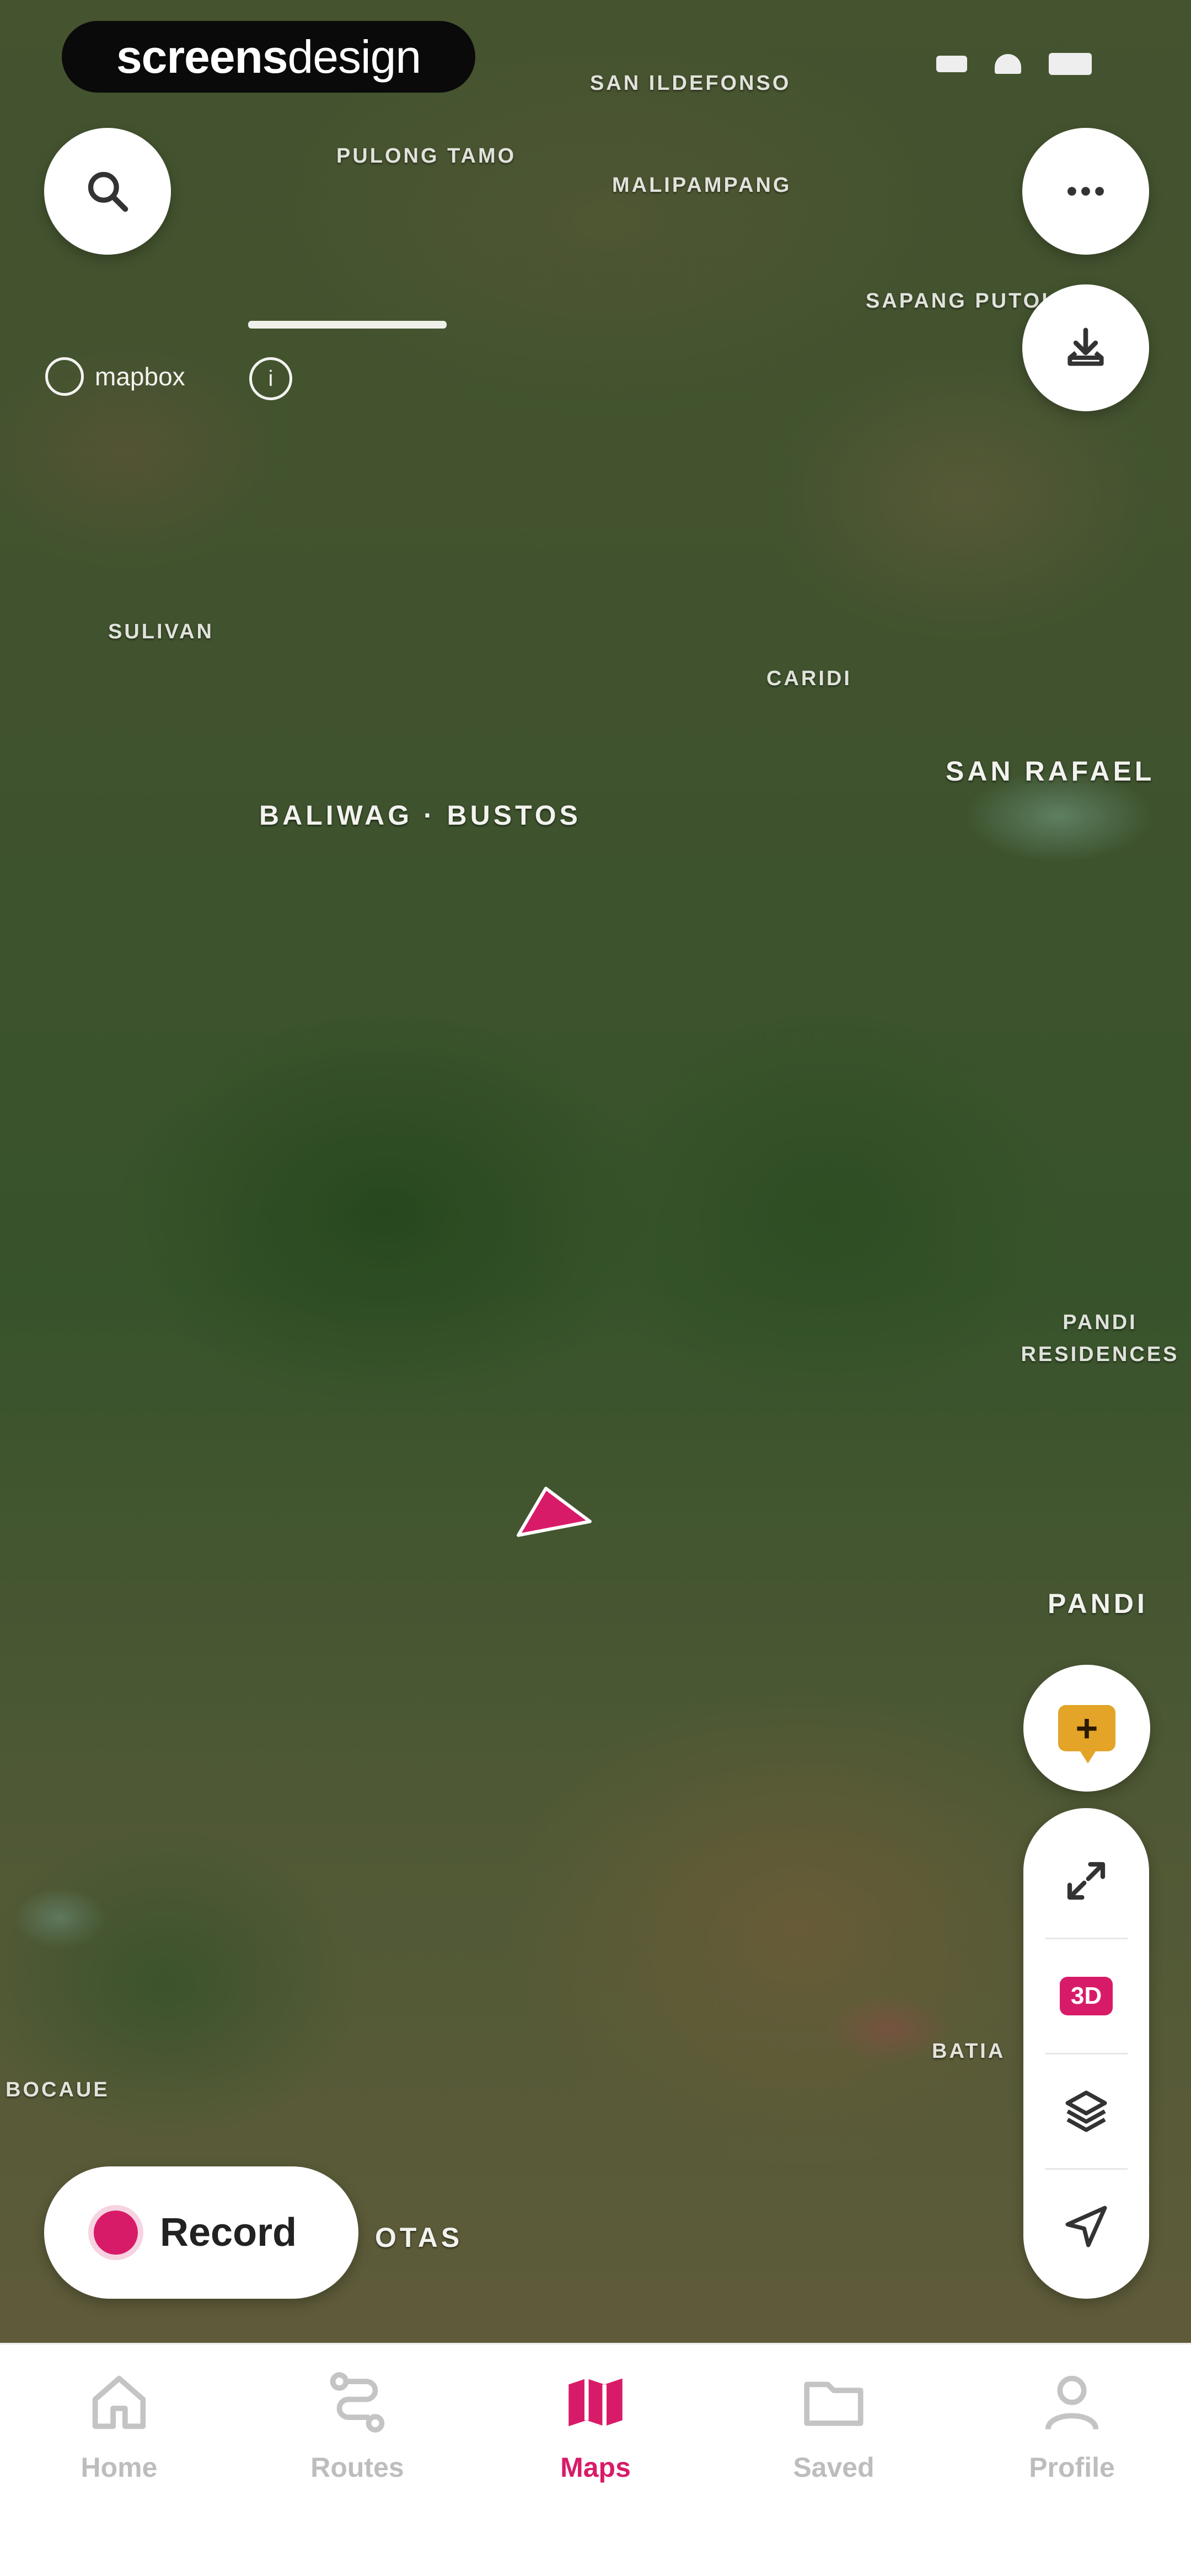 The image size is (1191, 2576). I want to click on search-button, so click(108, 191).